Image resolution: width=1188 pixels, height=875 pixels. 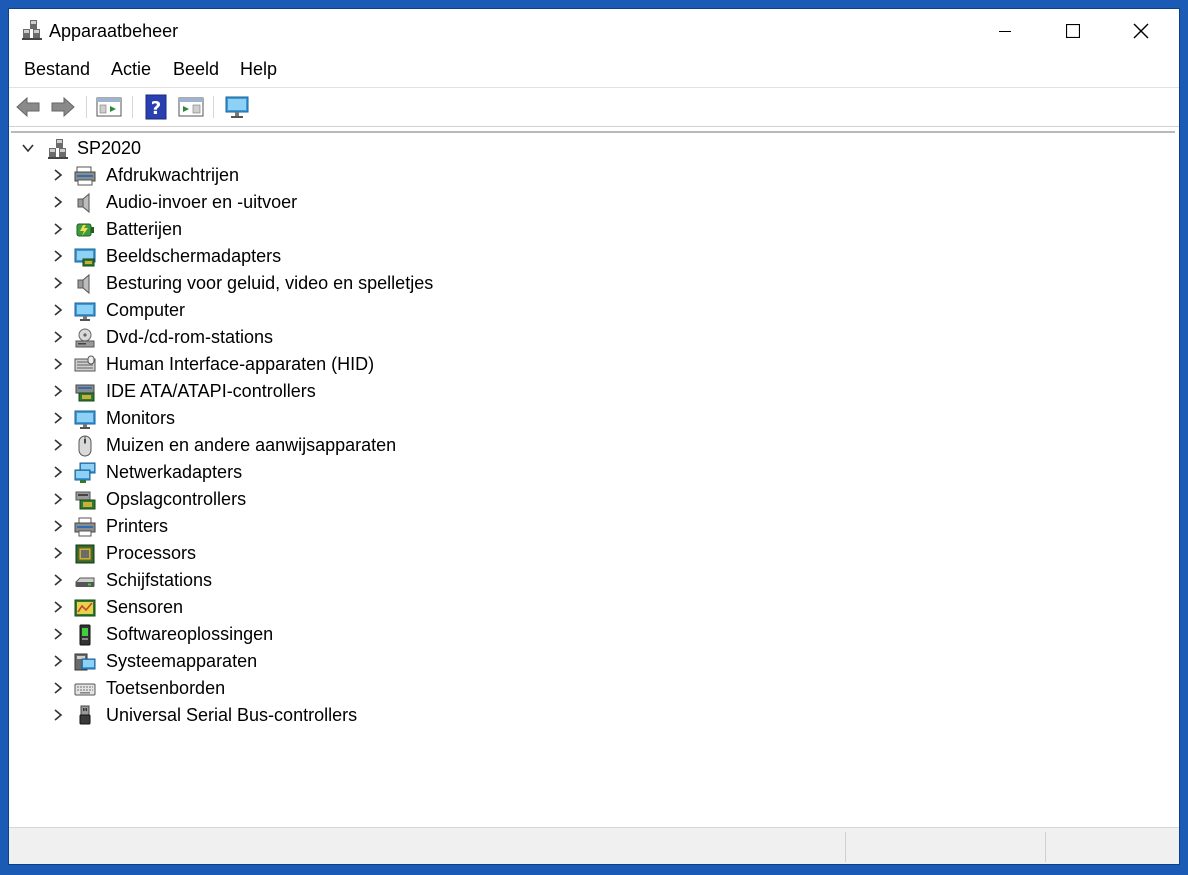 What do you see at coordinates (594, 845) in the screenshot?
I see `status-bar` at bounding box center [594, 845].